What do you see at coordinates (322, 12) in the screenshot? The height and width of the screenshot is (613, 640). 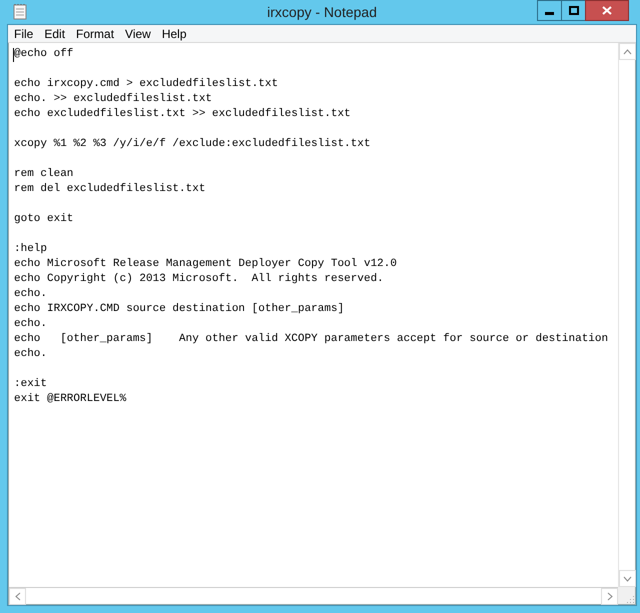 I see `window-title: irxcopy - Notepad` at bounding box center [322, 12].